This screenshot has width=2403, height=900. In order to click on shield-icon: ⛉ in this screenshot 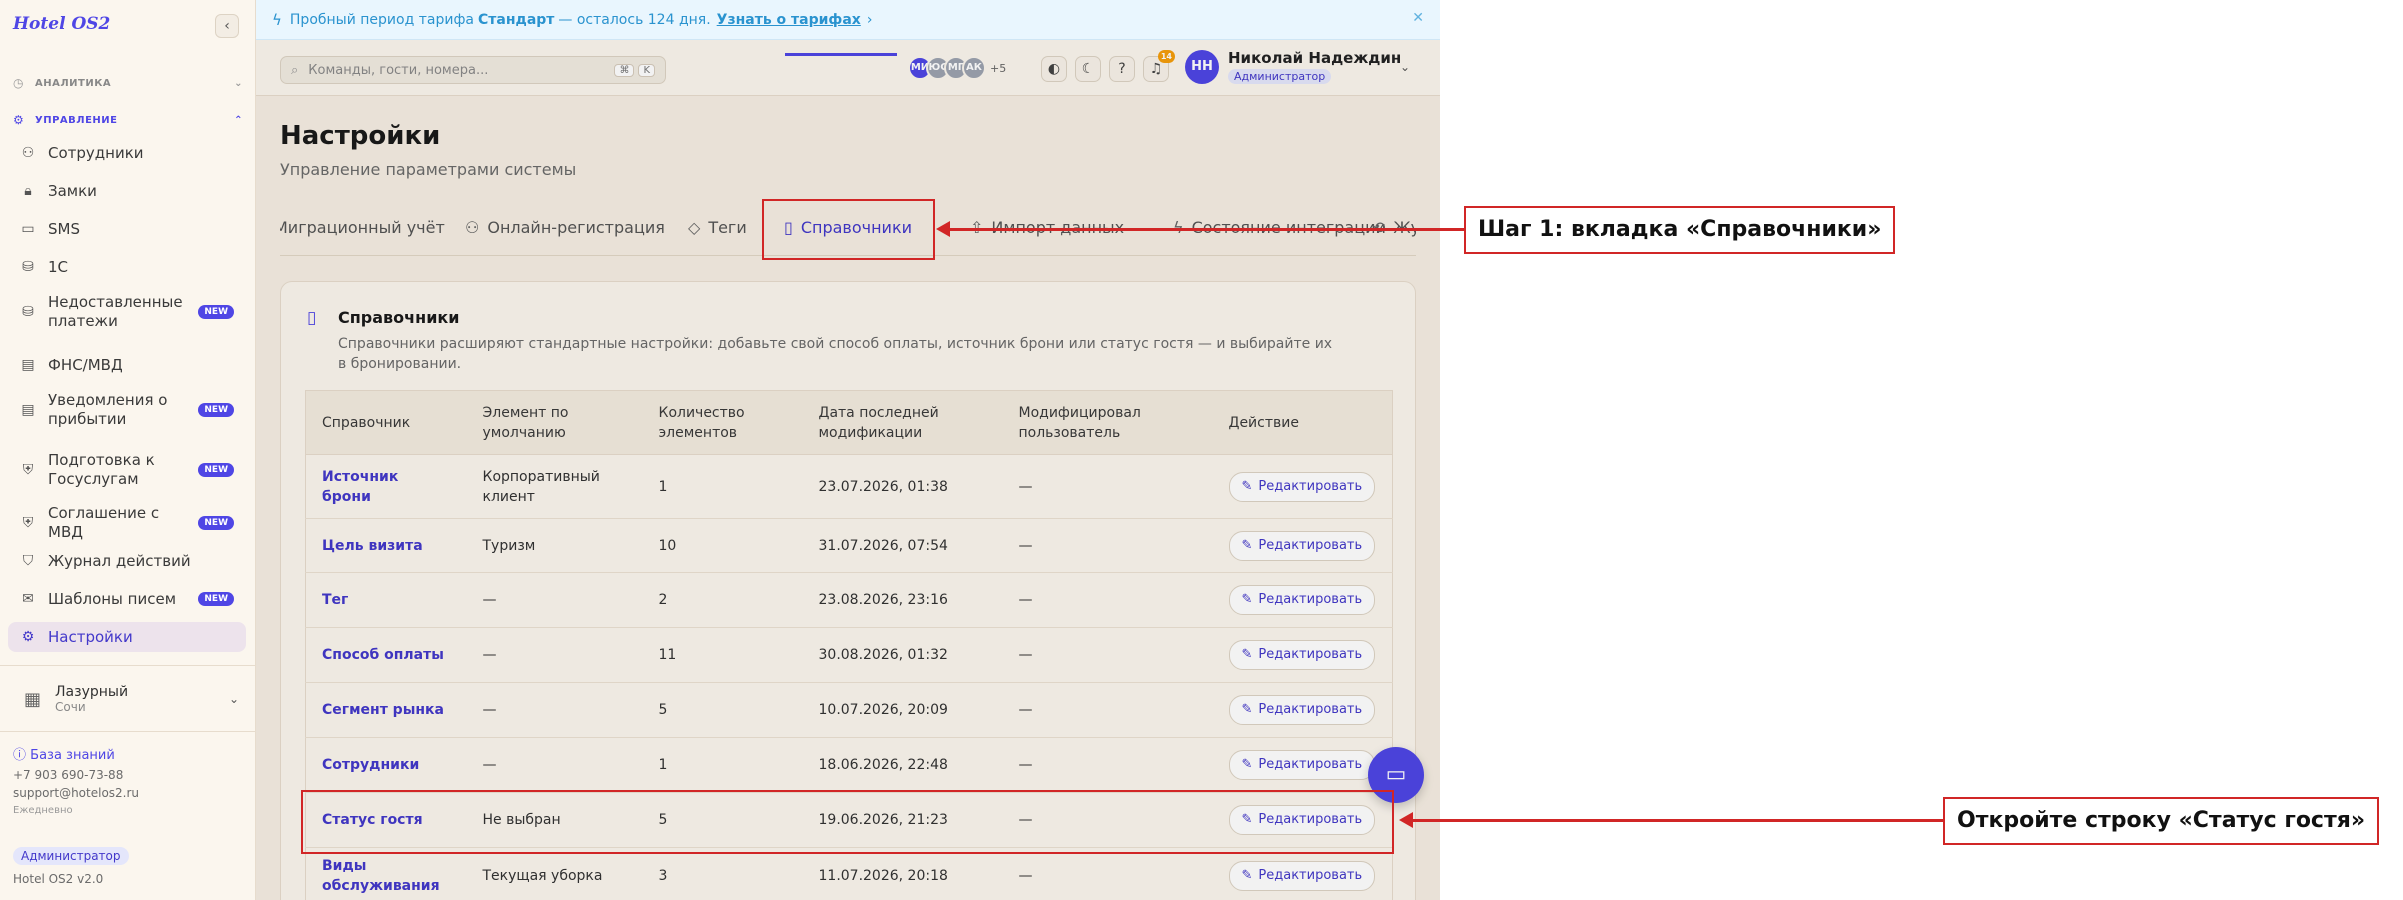, I will do `click(28, 561)`.